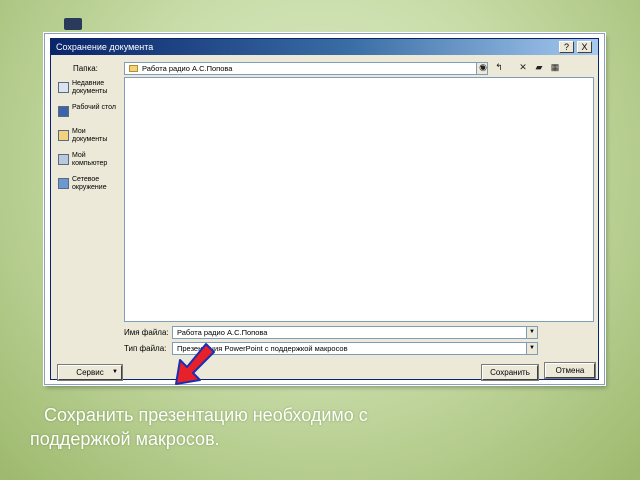  What do you see at coordinates (510, 372) in the screenshot?
I see `save-button: Сохранить` at bounding box center [510, 372].